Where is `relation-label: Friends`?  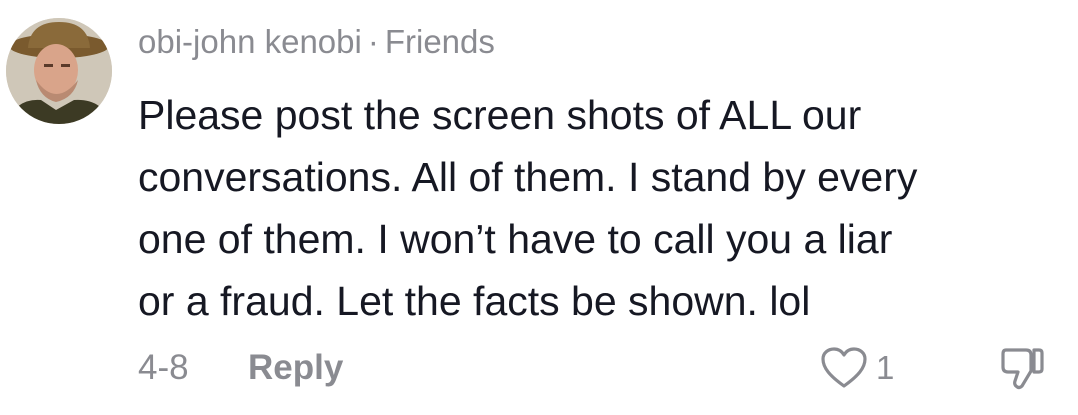
relation-label: Friends is located at coordinates (439, 41).